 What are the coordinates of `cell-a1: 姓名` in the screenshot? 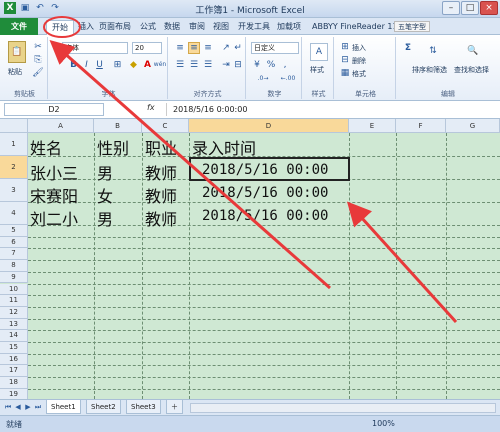 It's located at (46, 147).